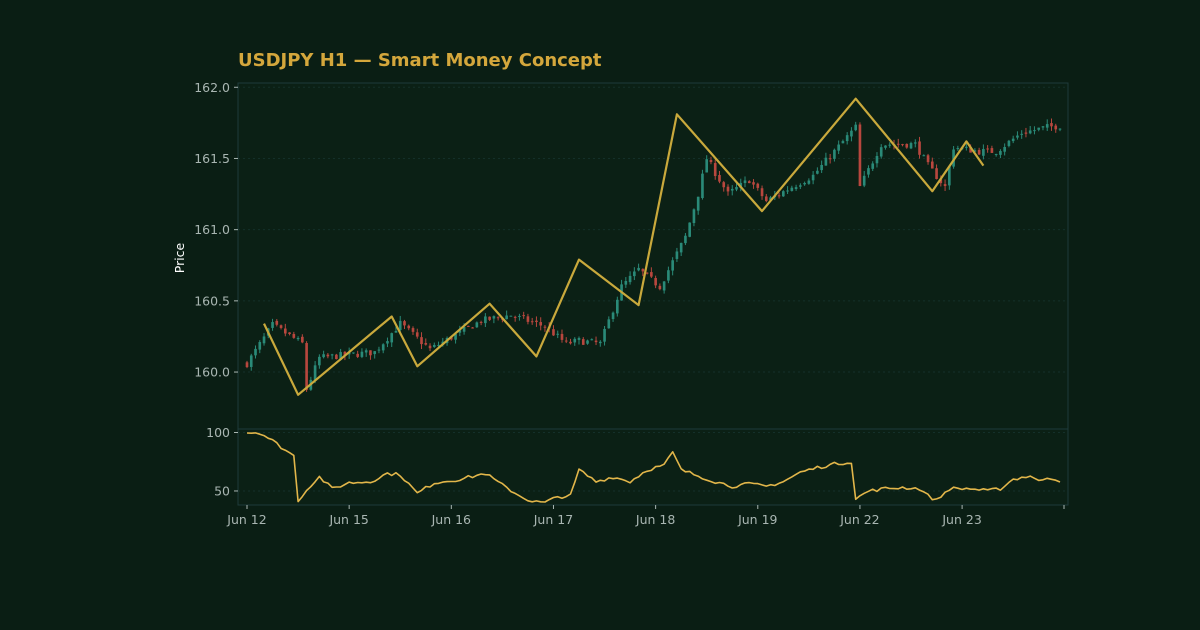  Describe the element at coordinates (179, 257) in the screenshot. I see `y-axis-label: Price` at that location.